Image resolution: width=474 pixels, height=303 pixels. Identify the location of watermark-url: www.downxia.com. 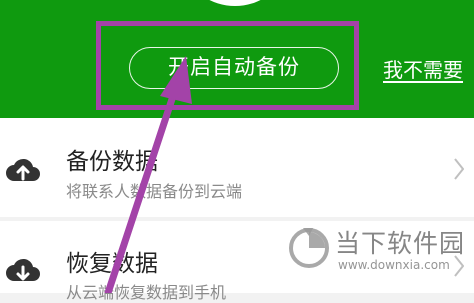
(394, 265).